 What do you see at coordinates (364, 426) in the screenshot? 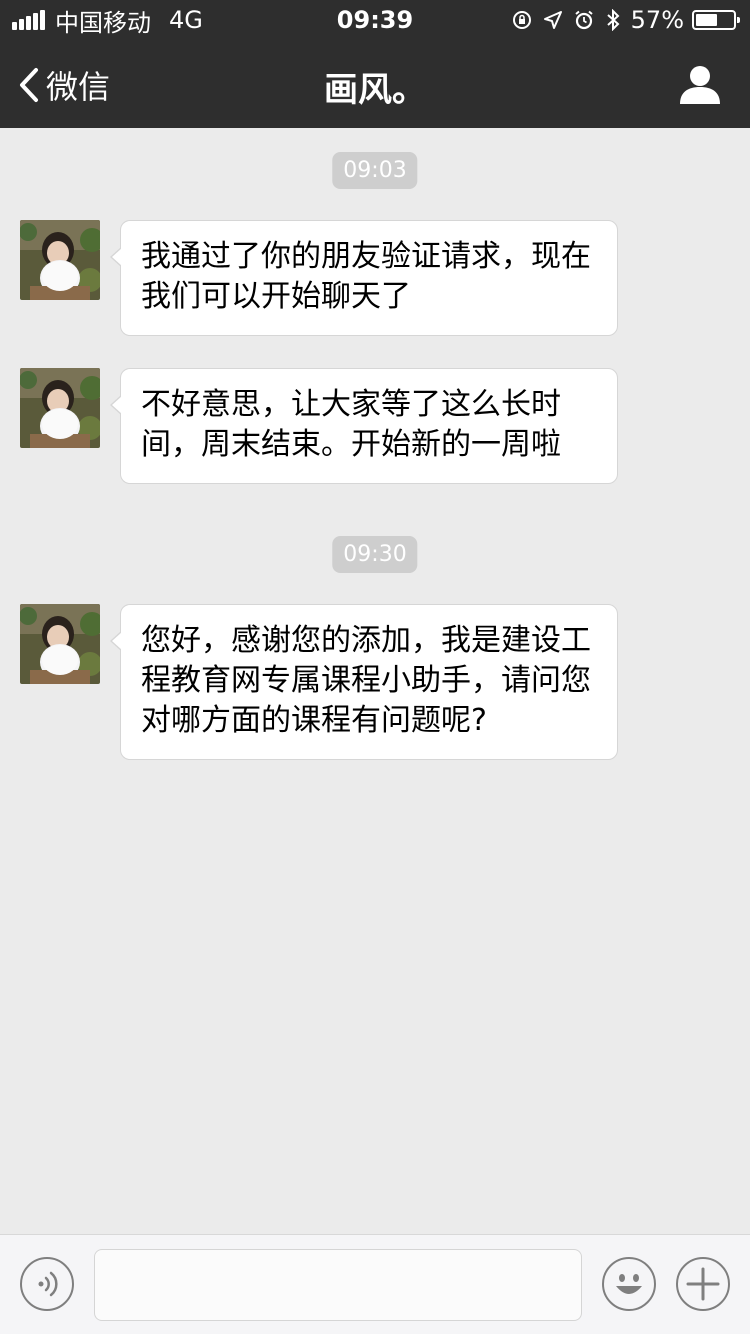
I see `message-bubble: 不好意思，让大家等了这么长时间，周末结束。开始新的一周啦` at bounding box center [364, 426].